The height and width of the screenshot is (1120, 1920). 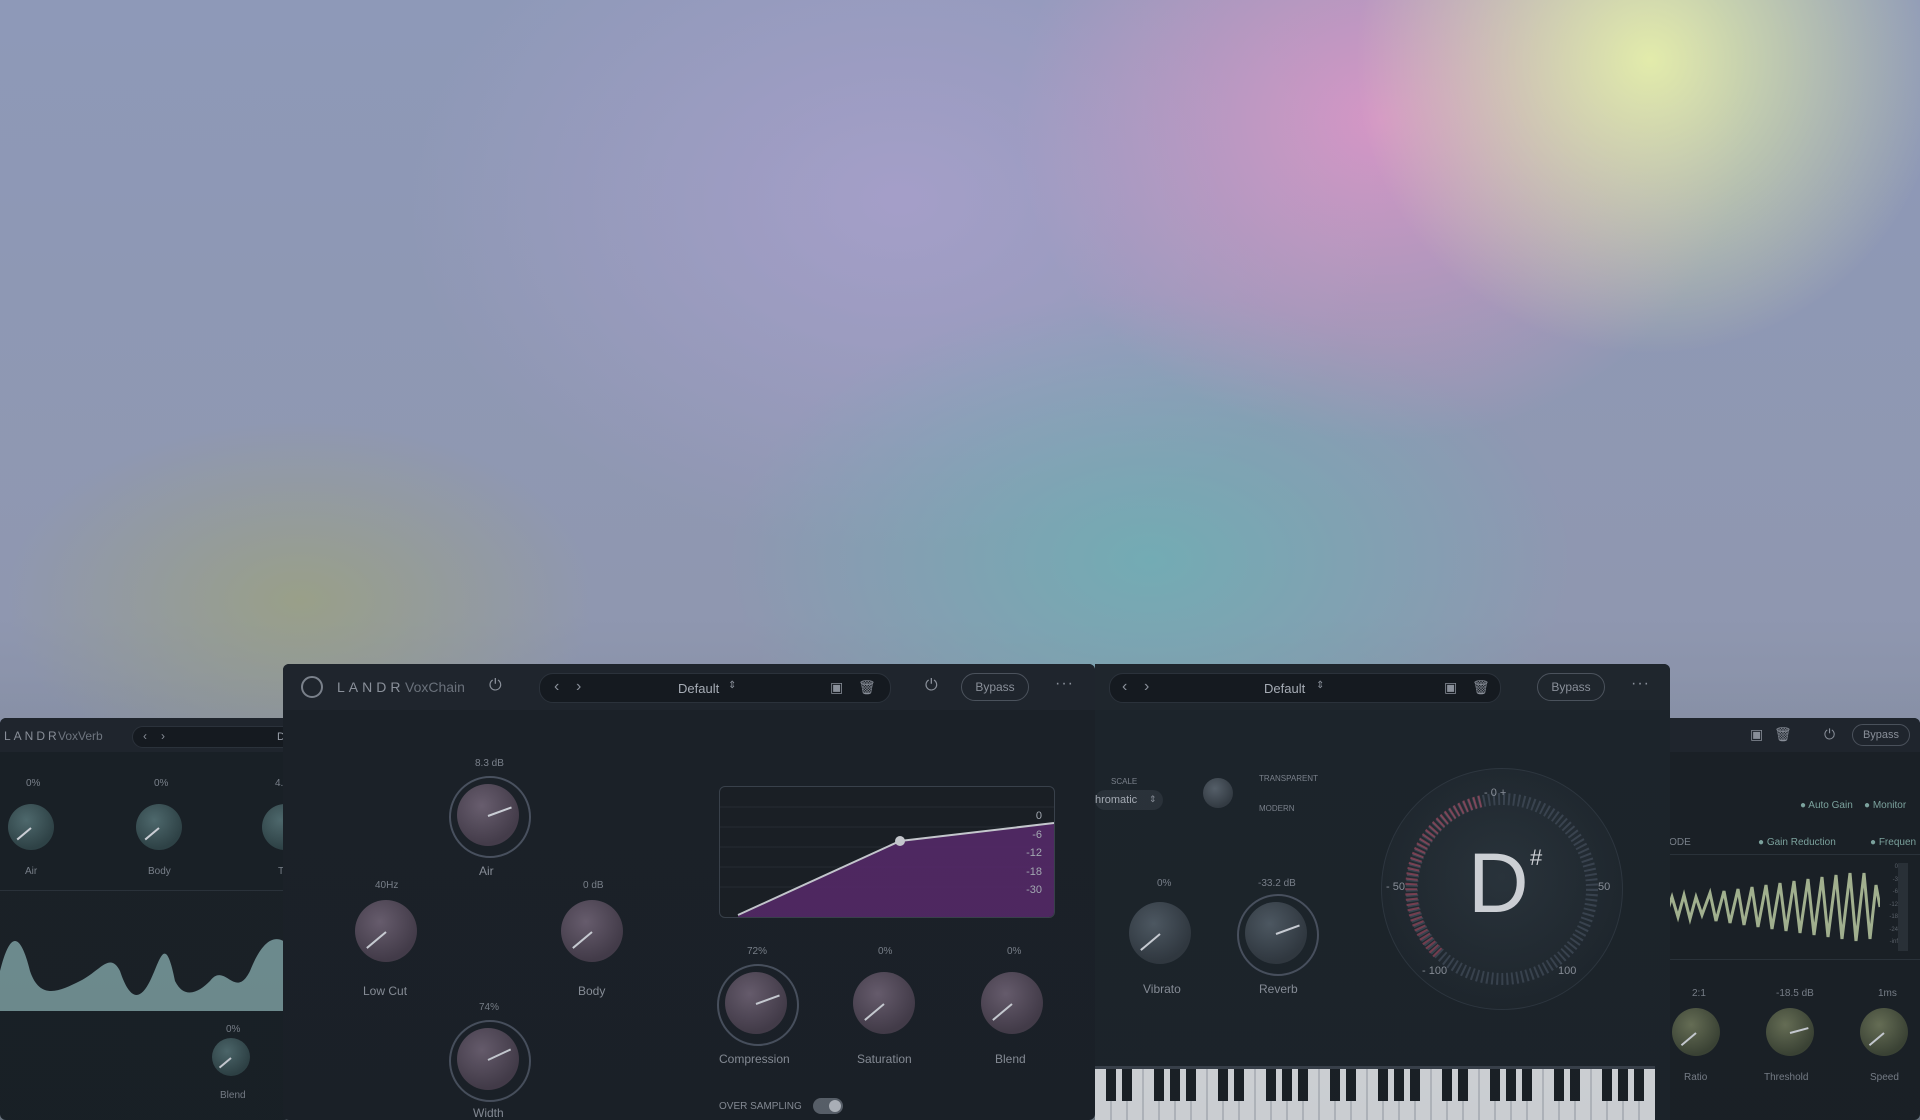 I want to click on dial-right-label: 50, so click(x=1604, y=887).